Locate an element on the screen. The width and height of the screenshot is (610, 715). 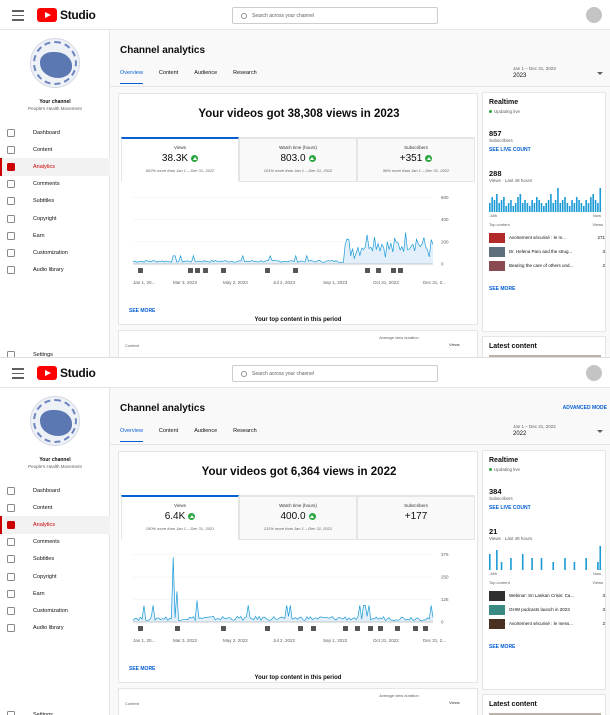
advanced-mode-link: ADVANCED MODE is located at coordinates (585, 408).